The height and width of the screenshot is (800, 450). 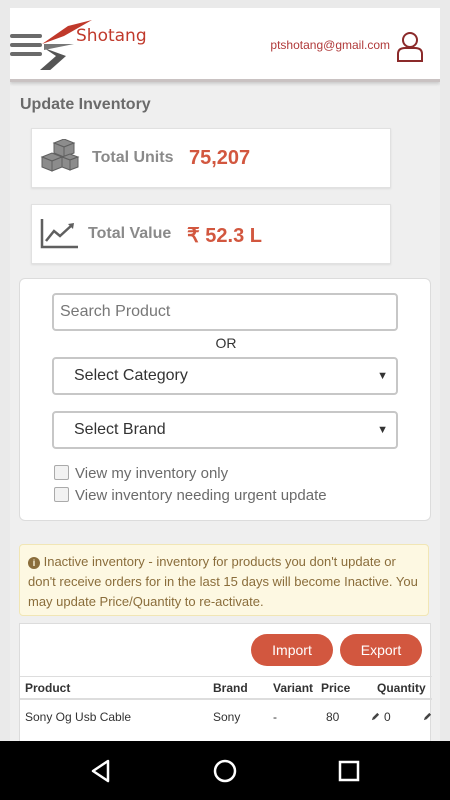 I want to click on column-header-quantity: Quantity, so click(x=401, y=688).